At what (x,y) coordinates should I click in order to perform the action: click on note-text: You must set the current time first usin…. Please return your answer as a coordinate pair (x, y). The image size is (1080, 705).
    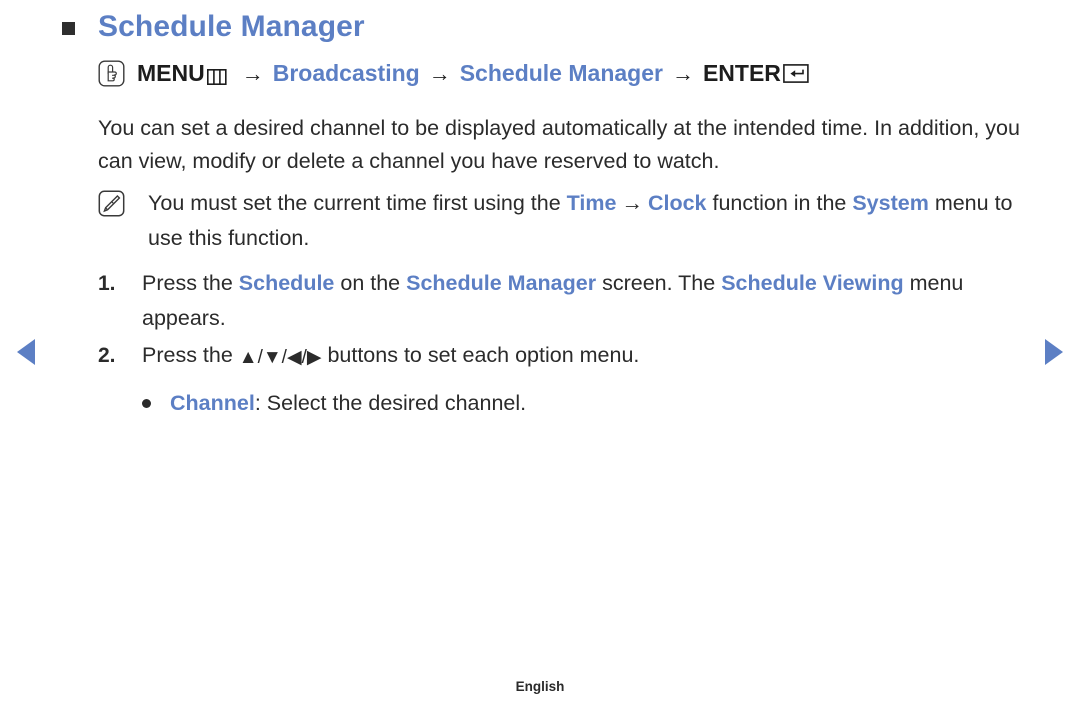
    Looking at the image, I should click on (588, 221).